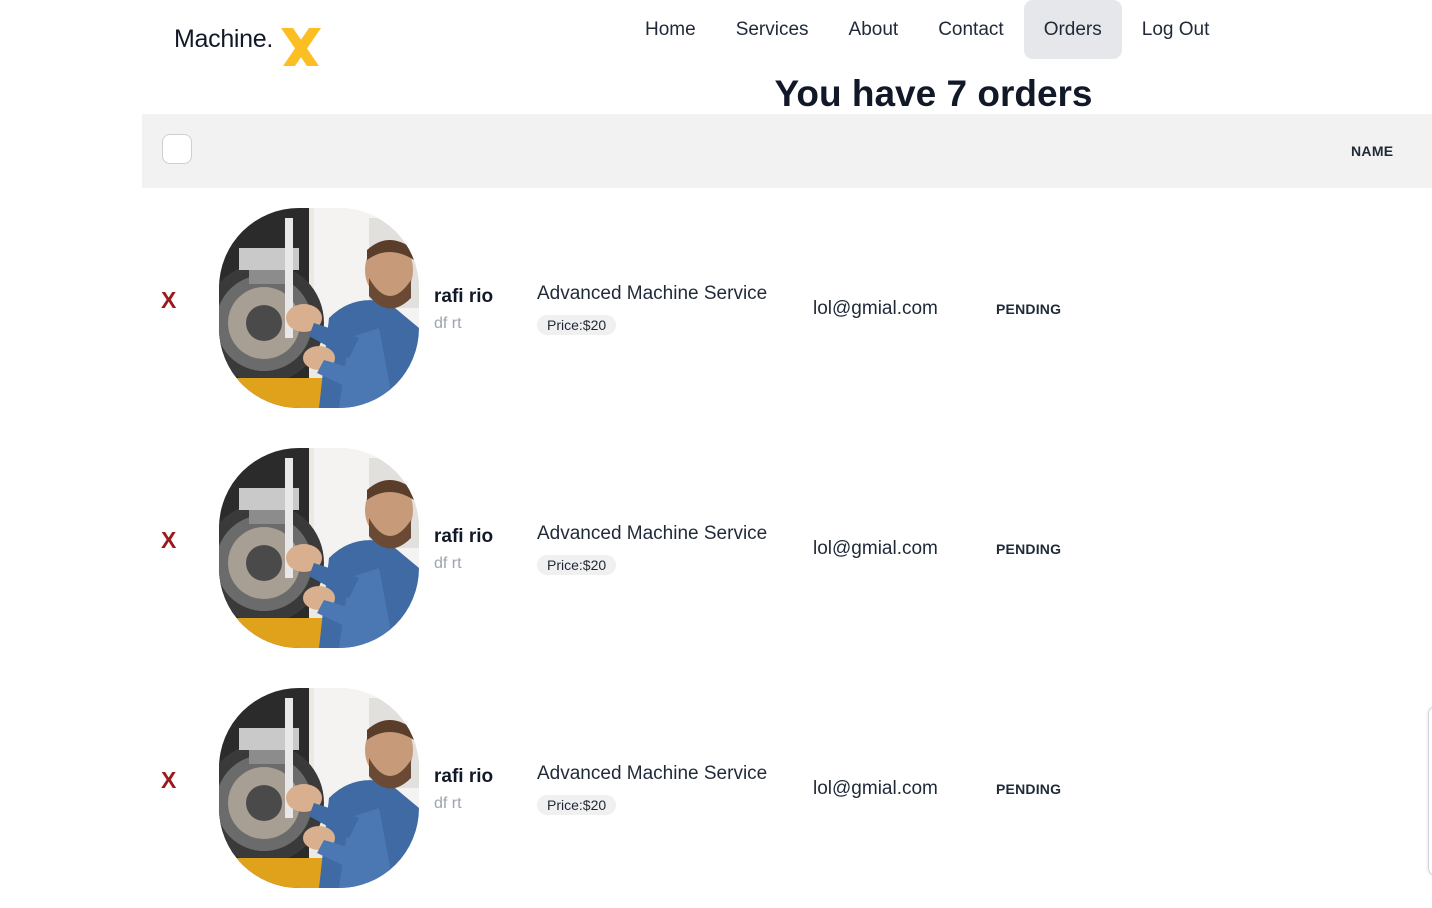 This screenshot has height=908, width=1432. Describe the element at coordinates (177, 149) in the screenshot. I see `select-all-checkbox` at that location.